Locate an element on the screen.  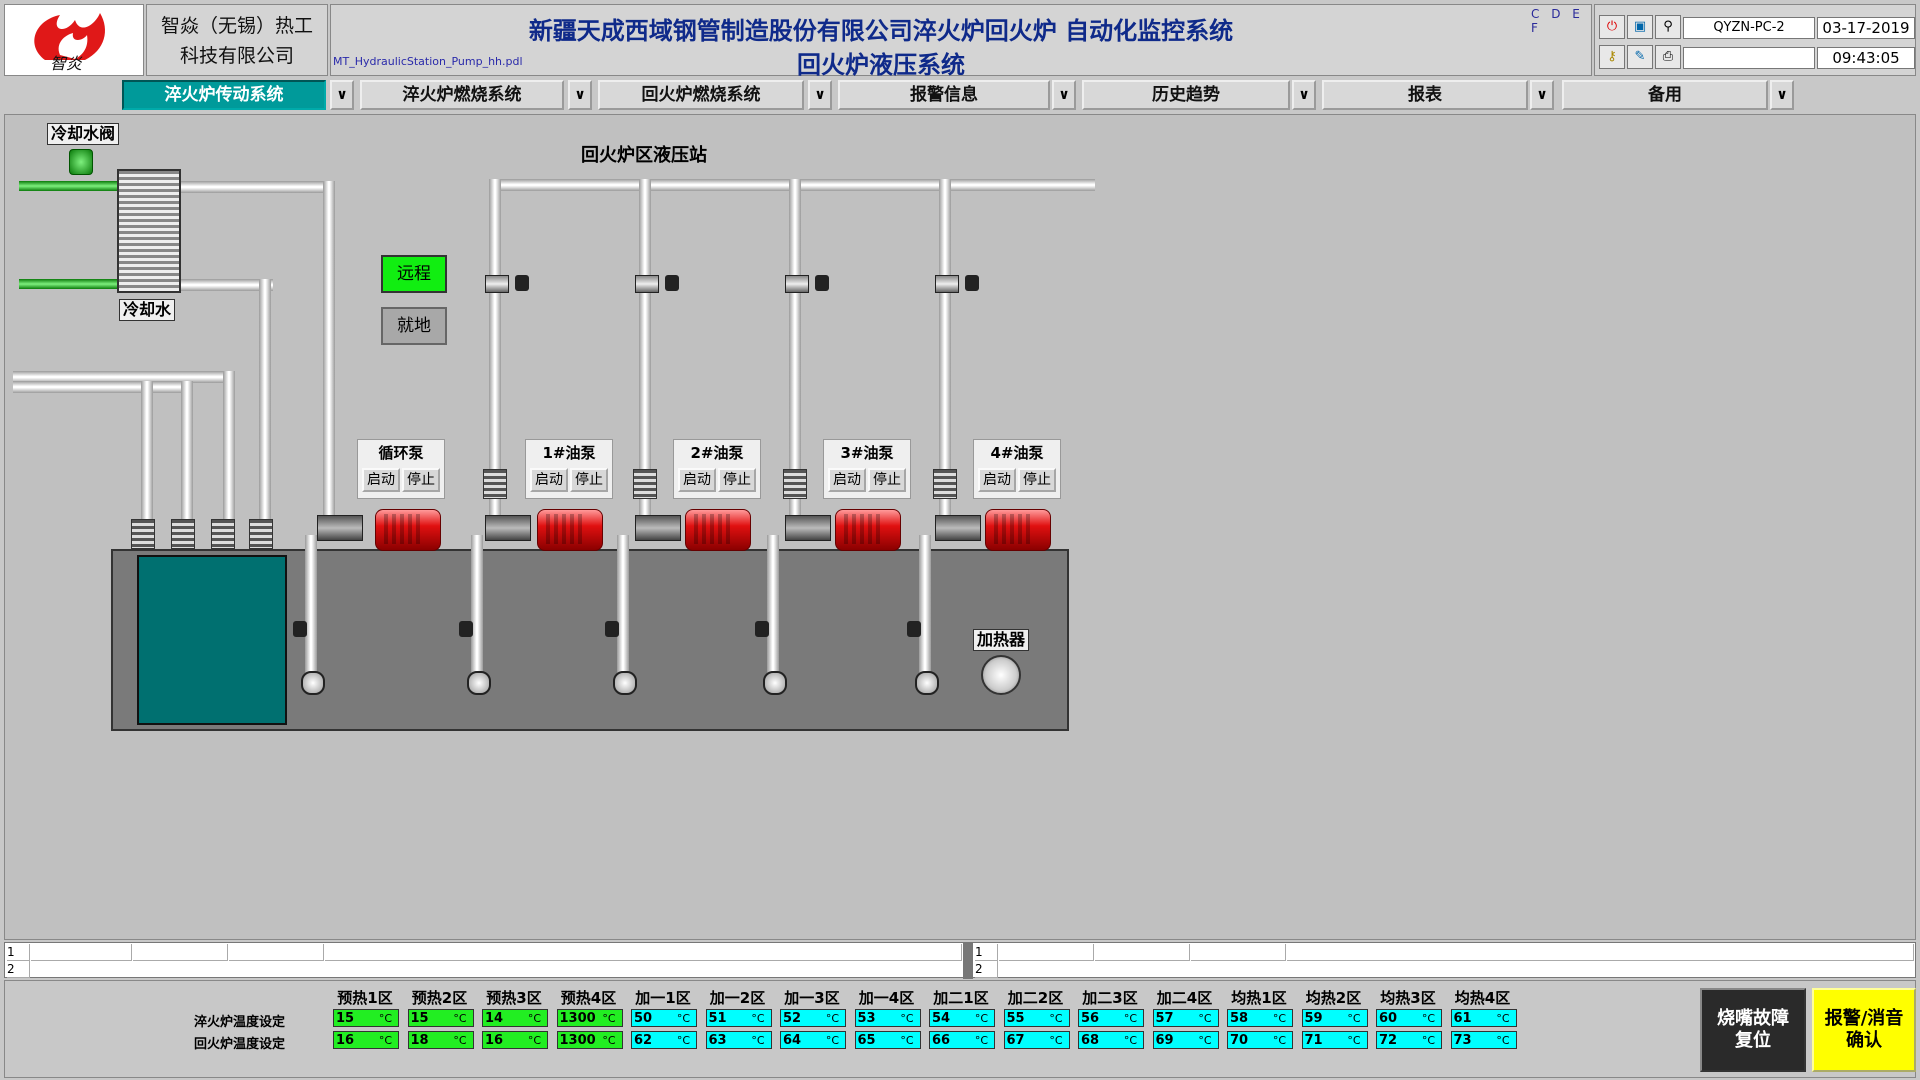
temp-setpoint-field: 62 °C is located at coordinates (664, 1040).